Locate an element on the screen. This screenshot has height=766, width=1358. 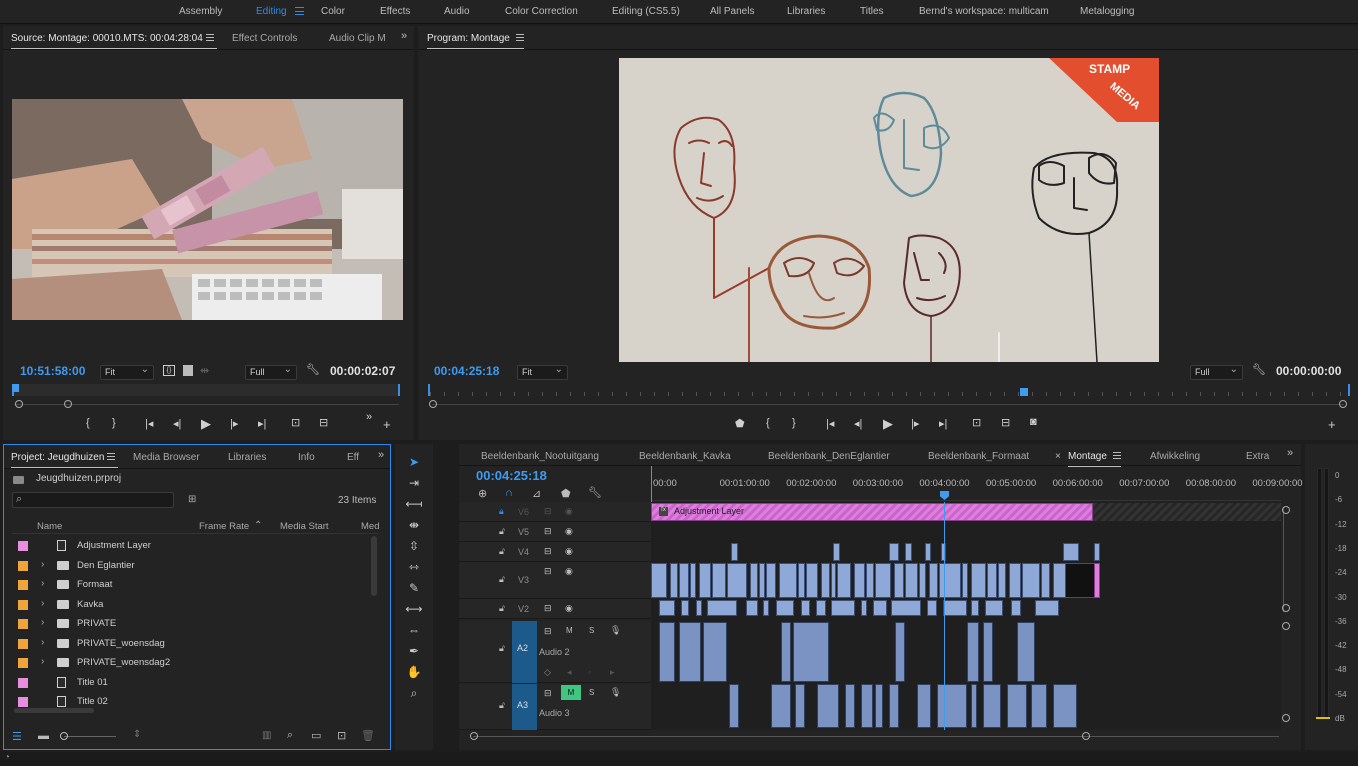
project-item: › Den Eglantier is located at coordinates (195, 566).